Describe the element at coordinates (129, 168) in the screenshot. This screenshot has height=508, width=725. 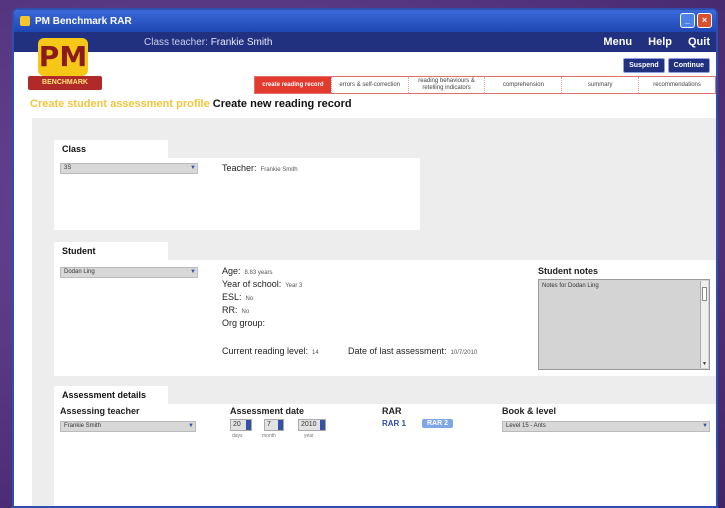
I see `class-select: 3S ▼` at that location.